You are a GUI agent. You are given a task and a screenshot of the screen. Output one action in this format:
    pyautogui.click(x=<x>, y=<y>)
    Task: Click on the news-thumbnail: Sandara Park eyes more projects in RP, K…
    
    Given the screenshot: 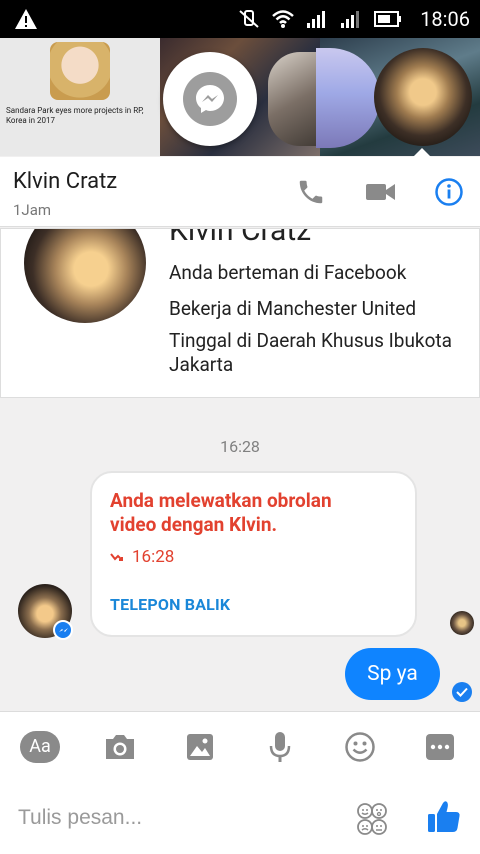 What is the action you would take?
    pyautogui.click(x=80, y=97)
    